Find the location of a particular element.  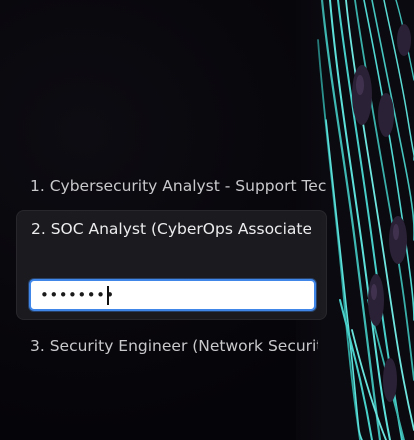

password-input is located at coordinates (172, 295).